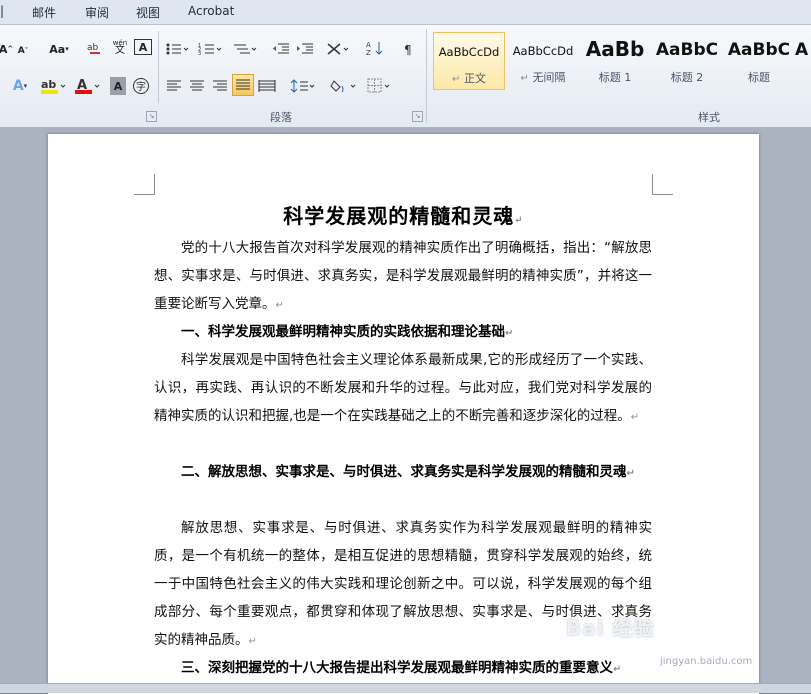  What do you see at coordinates (97, 12) in the screenshot?
I see `tab-review: 审阅` at bounding box center [97, 12].